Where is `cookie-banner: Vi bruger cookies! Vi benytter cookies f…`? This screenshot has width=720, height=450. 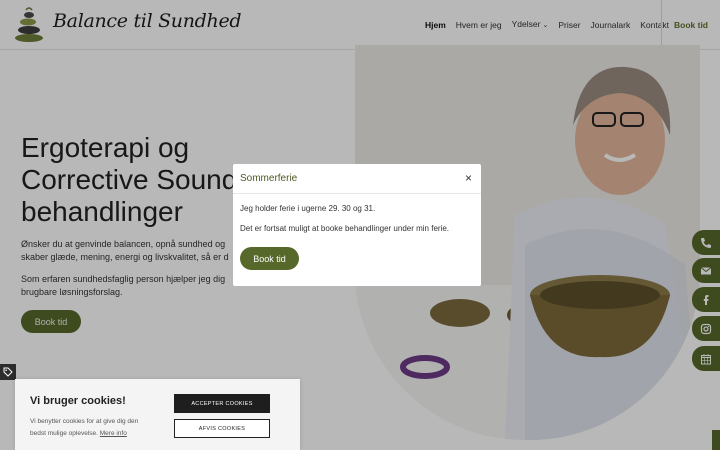 cookie-banner: Vi bruger cookies! Vi benytter cookies f… is located at coordinates (157, 414).